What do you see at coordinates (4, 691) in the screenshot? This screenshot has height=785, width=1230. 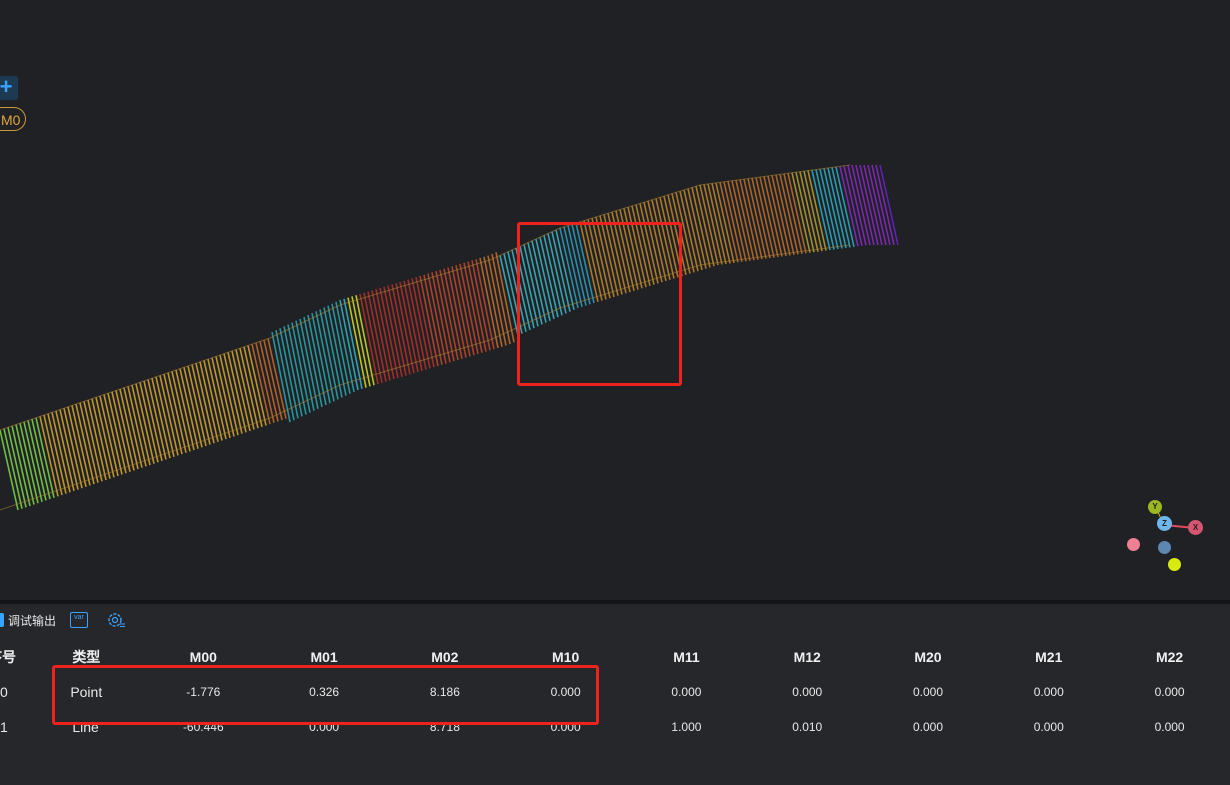 I see `row-index: 0` at bounding box center [4, 691].